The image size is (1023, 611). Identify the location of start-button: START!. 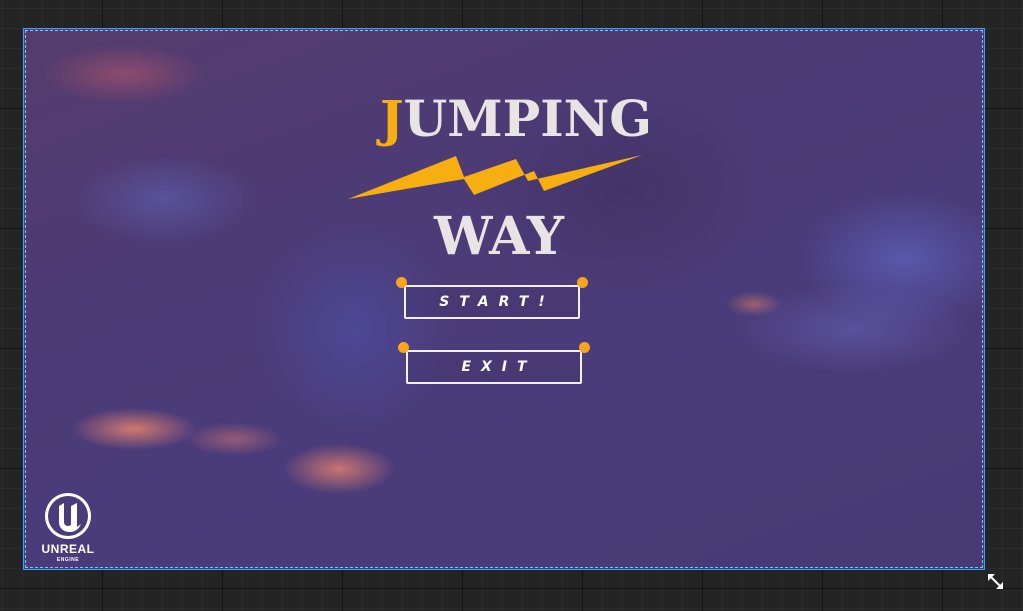
(492, 298).